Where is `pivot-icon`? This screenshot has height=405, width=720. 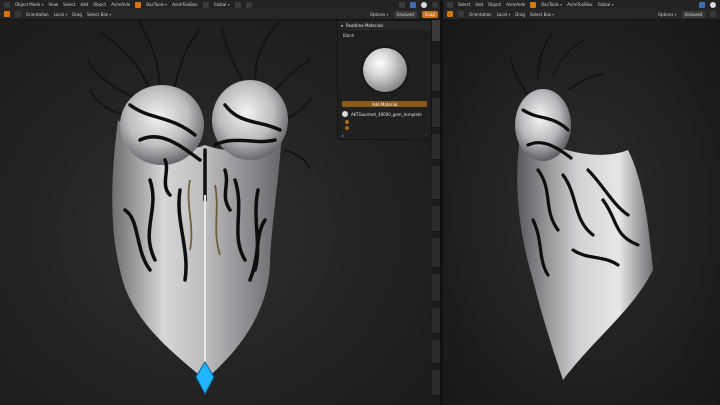
pivot-icon is located at coordinates (237, 4).